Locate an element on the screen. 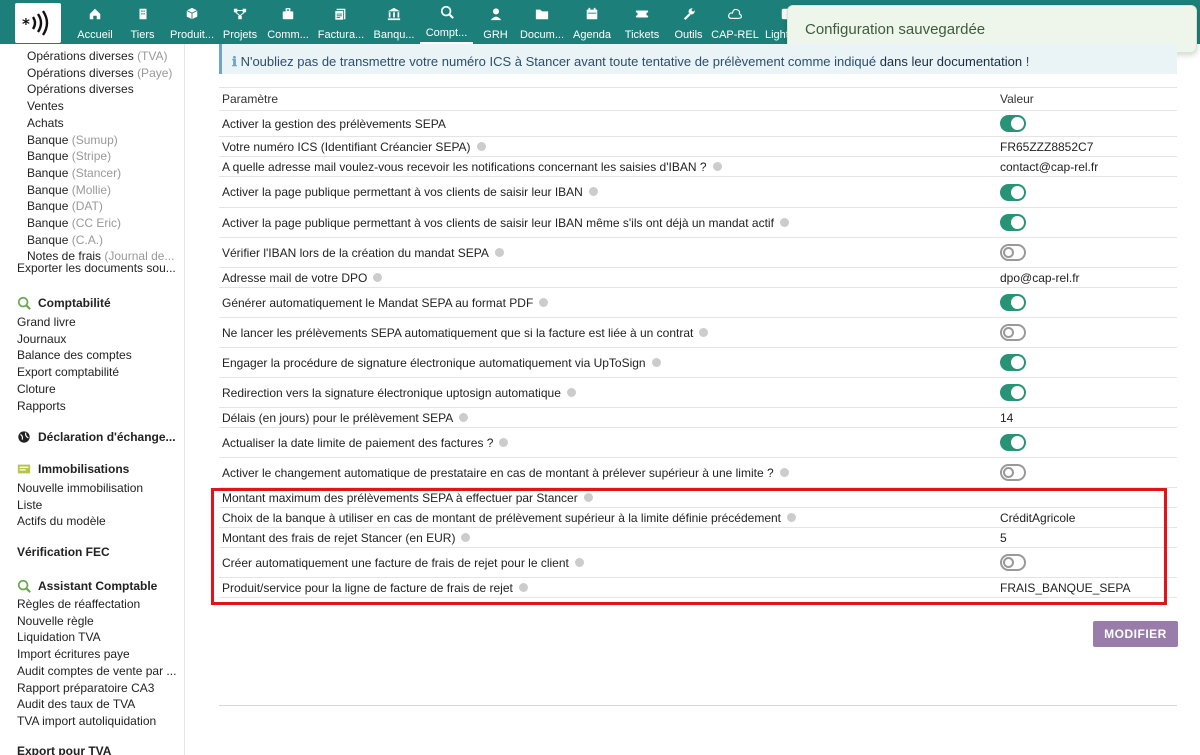  value-cell: contact@cap-rel.fr is located at coordinates (1087, 166).